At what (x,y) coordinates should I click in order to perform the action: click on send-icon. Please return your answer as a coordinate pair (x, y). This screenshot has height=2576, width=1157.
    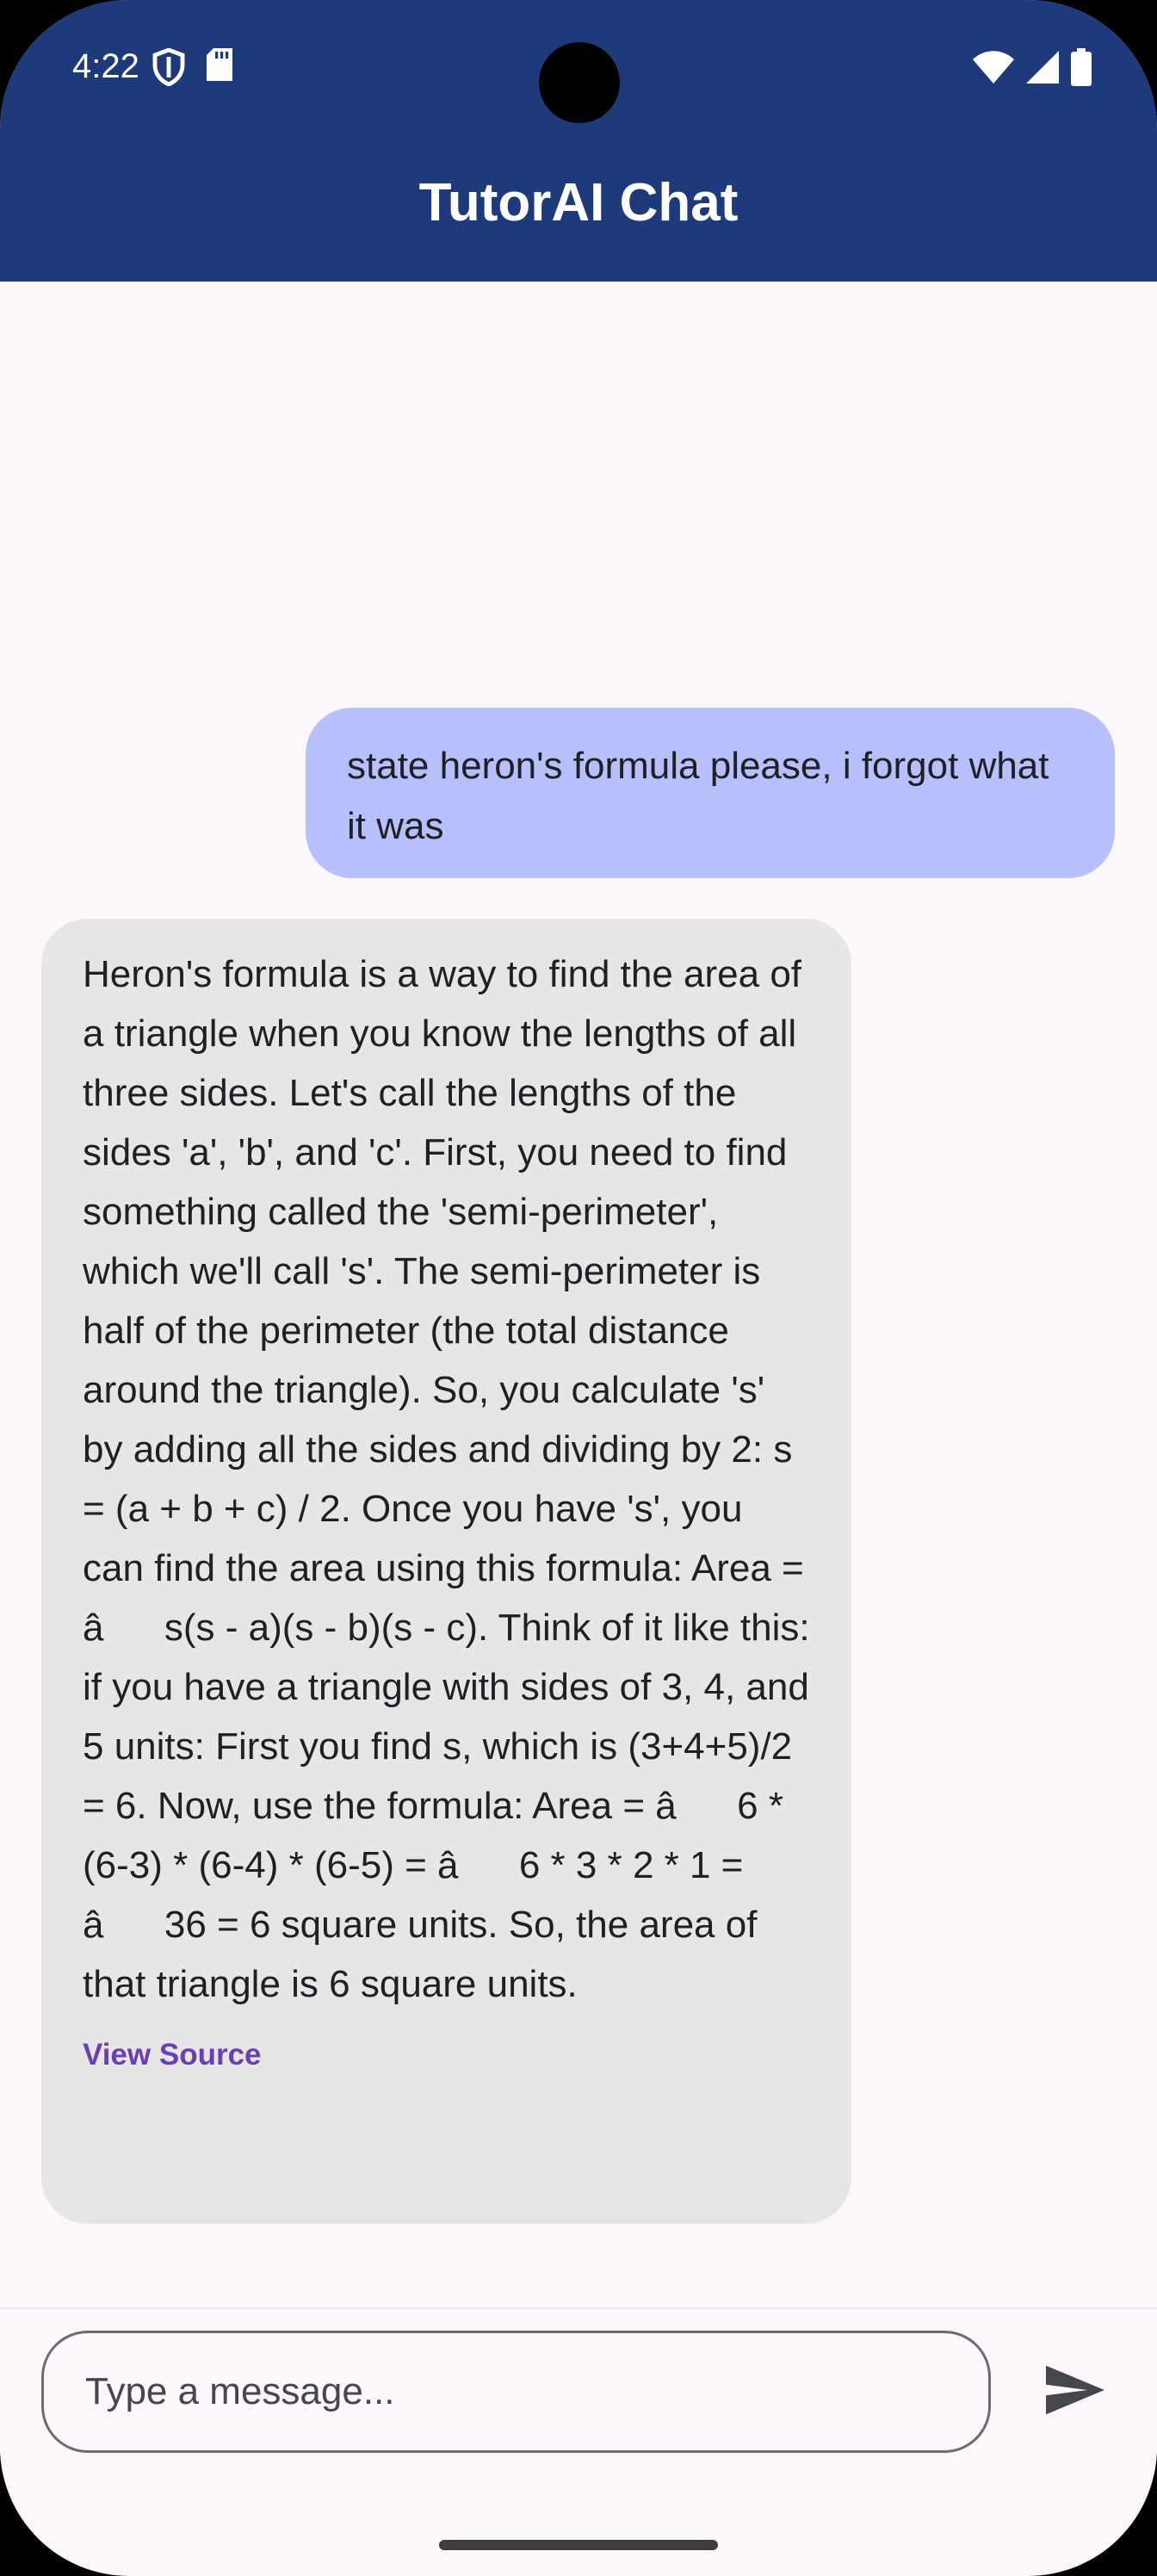
    Looking at the image, I should click on (1075, 2392).